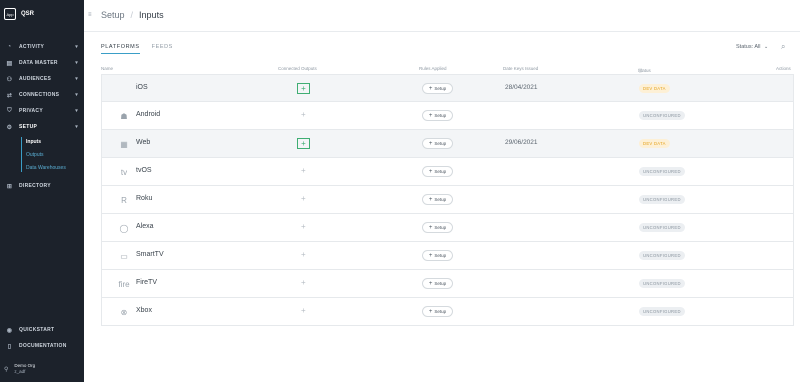  Describe the element at coordinates (783, 47) in the screenshot. I see `search-icon: ⌕` at that location.